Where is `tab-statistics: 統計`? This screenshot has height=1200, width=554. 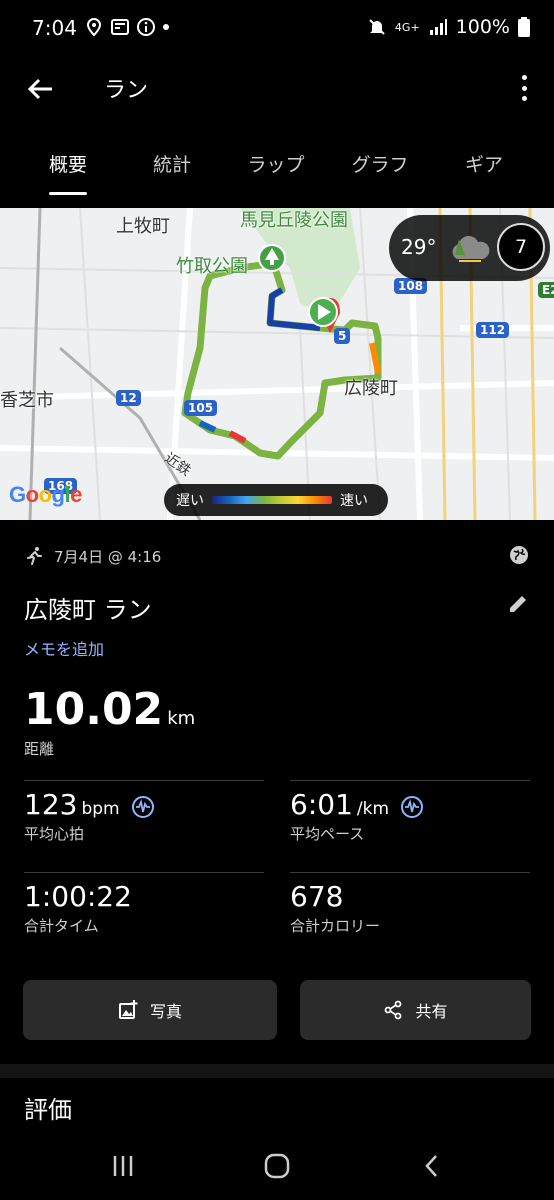 tab-statistics: 統計 is located at coordinates (172, 163).